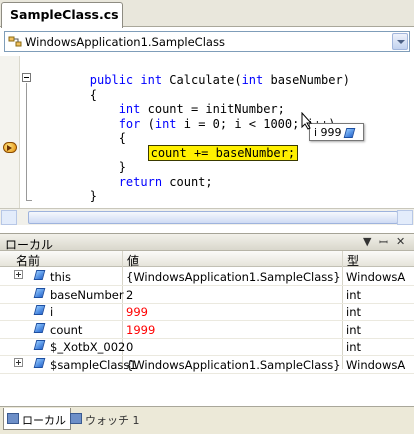 The width and height of the screenshot is (414, 434). What do you see at coordinates (212, 109) in the screenshot?
I see `code-token: count = initNumber;` at bounding box center [212, 109].